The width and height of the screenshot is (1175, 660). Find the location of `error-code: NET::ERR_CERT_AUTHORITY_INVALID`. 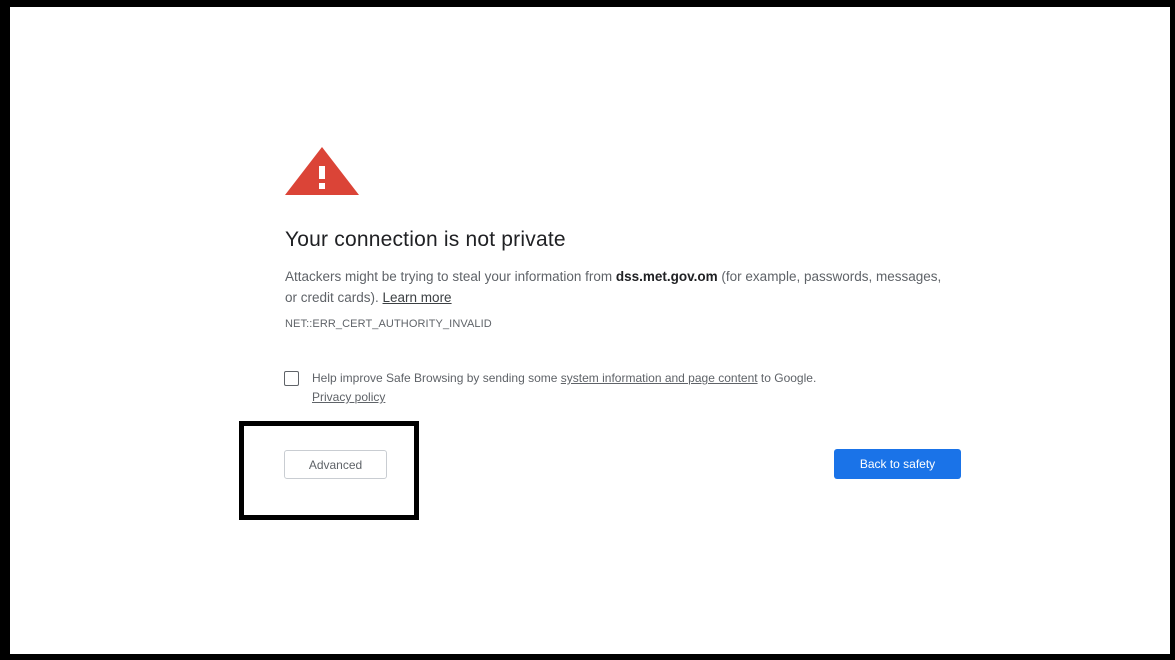

error-code: NET::ERR_CERT_AUTHORITY_INVALID is located at coordinates (388, 324).